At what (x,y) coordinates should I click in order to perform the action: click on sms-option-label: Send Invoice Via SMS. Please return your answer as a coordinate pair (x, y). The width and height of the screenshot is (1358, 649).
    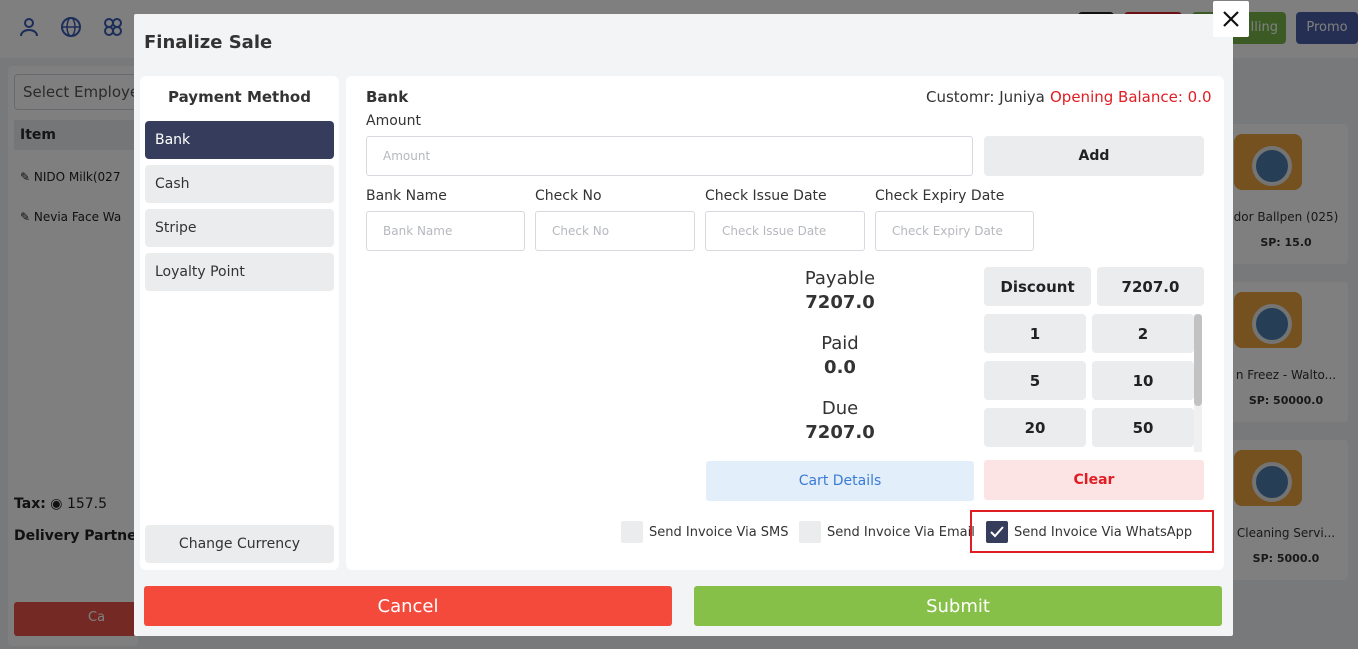
    Looking at the image, I should click on (719, 532).